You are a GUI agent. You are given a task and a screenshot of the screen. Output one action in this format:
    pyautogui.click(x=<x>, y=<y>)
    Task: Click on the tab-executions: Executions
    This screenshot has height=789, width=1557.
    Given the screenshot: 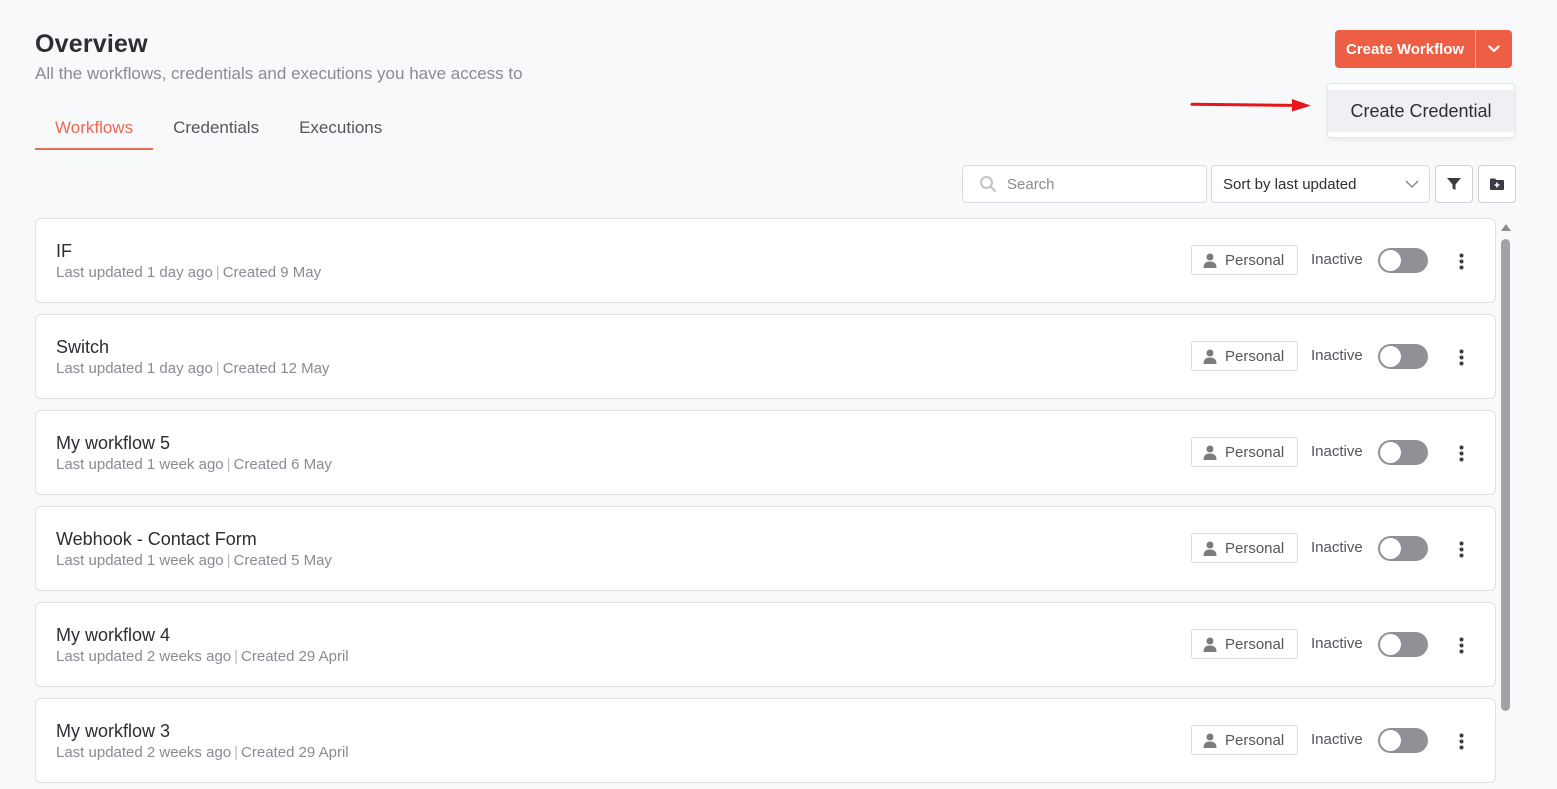 What is the action you would take?
    pyautogui.click(x=340, y=129)
    